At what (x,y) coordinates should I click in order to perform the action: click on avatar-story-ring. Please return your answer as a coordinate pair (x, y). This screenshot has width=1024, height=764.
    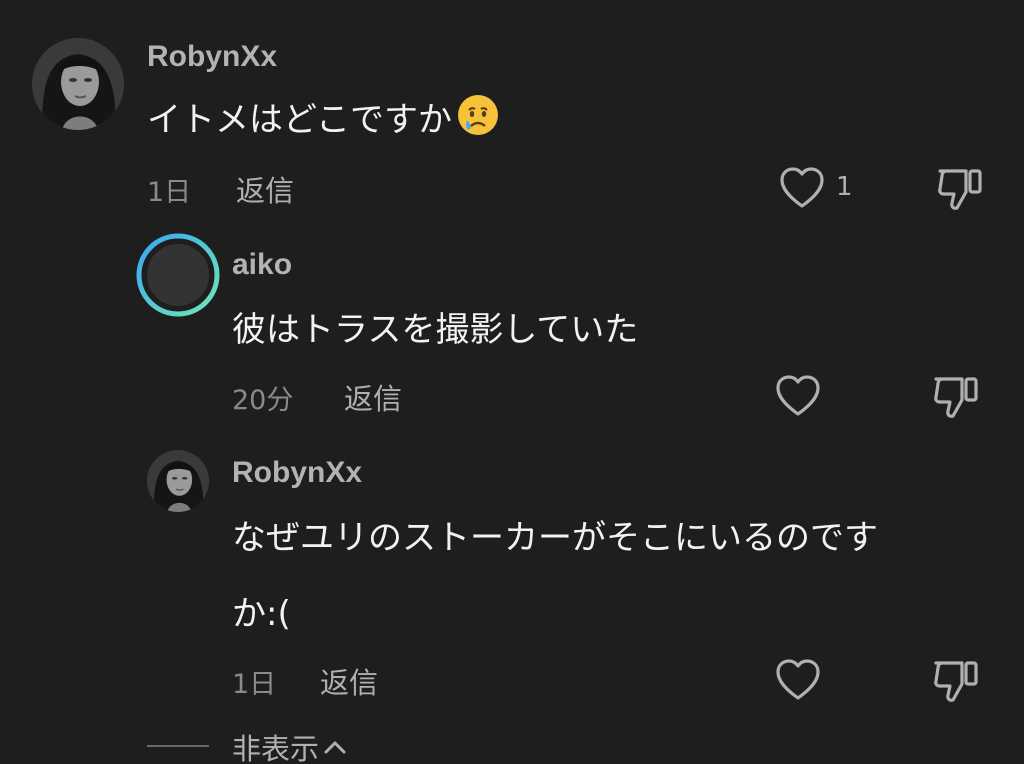
    Looking at the image, I should click on (178, 275).